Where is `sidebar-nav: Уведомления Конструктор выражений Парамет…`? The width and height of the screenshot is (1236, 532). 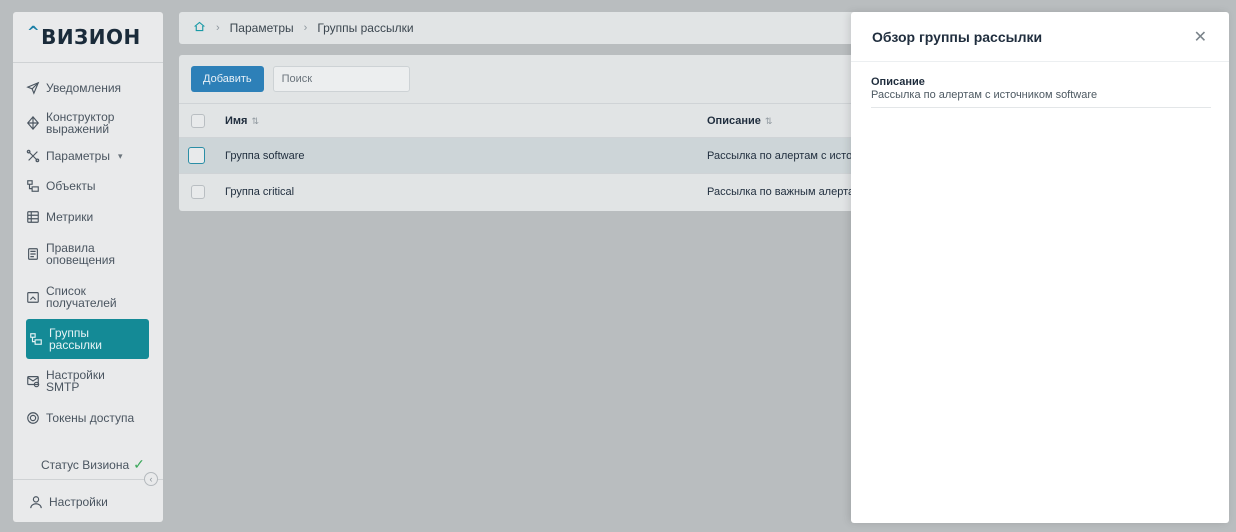 sidebar-nav: Уведомления Конструктор выражений Парамет… is located at coordinates (88, 252).